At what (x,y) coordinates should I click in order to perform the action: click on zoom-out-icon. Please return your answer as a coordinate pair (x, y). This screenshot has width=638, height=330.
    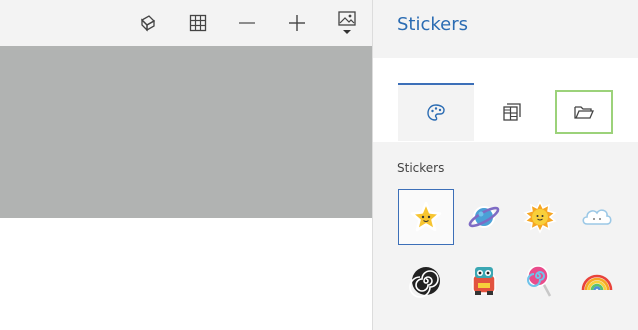
    Looking at the image, I should click on (247, 23).